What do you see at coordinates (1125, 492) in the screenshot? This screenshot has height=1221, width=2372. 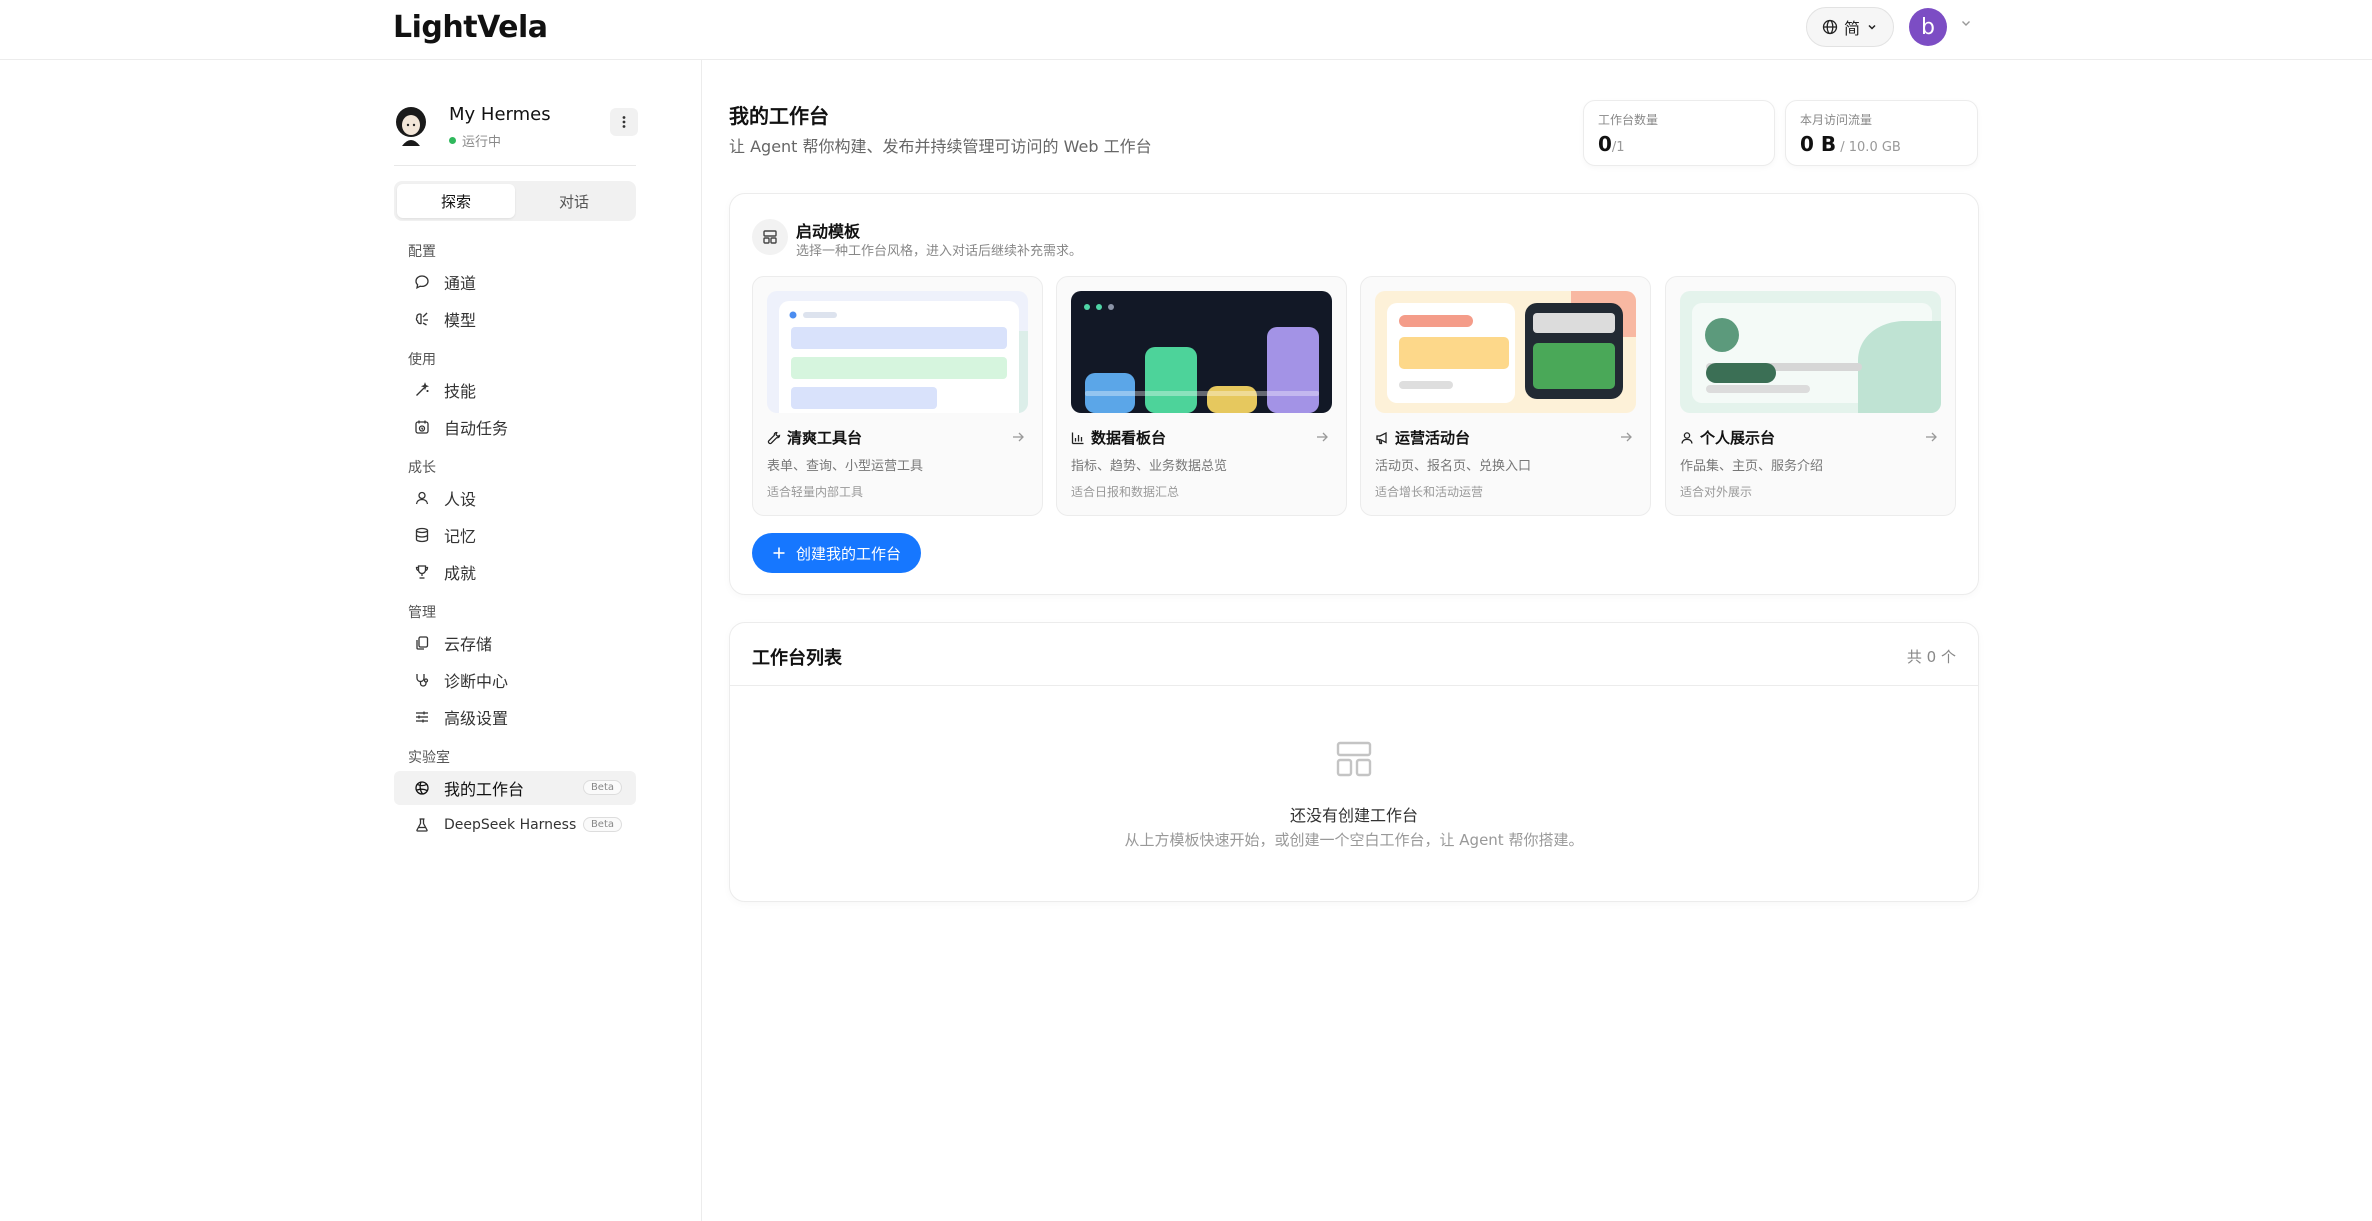 I see `template-fit: 适合日报和数据汇总` at bounding box center [1125, 492].